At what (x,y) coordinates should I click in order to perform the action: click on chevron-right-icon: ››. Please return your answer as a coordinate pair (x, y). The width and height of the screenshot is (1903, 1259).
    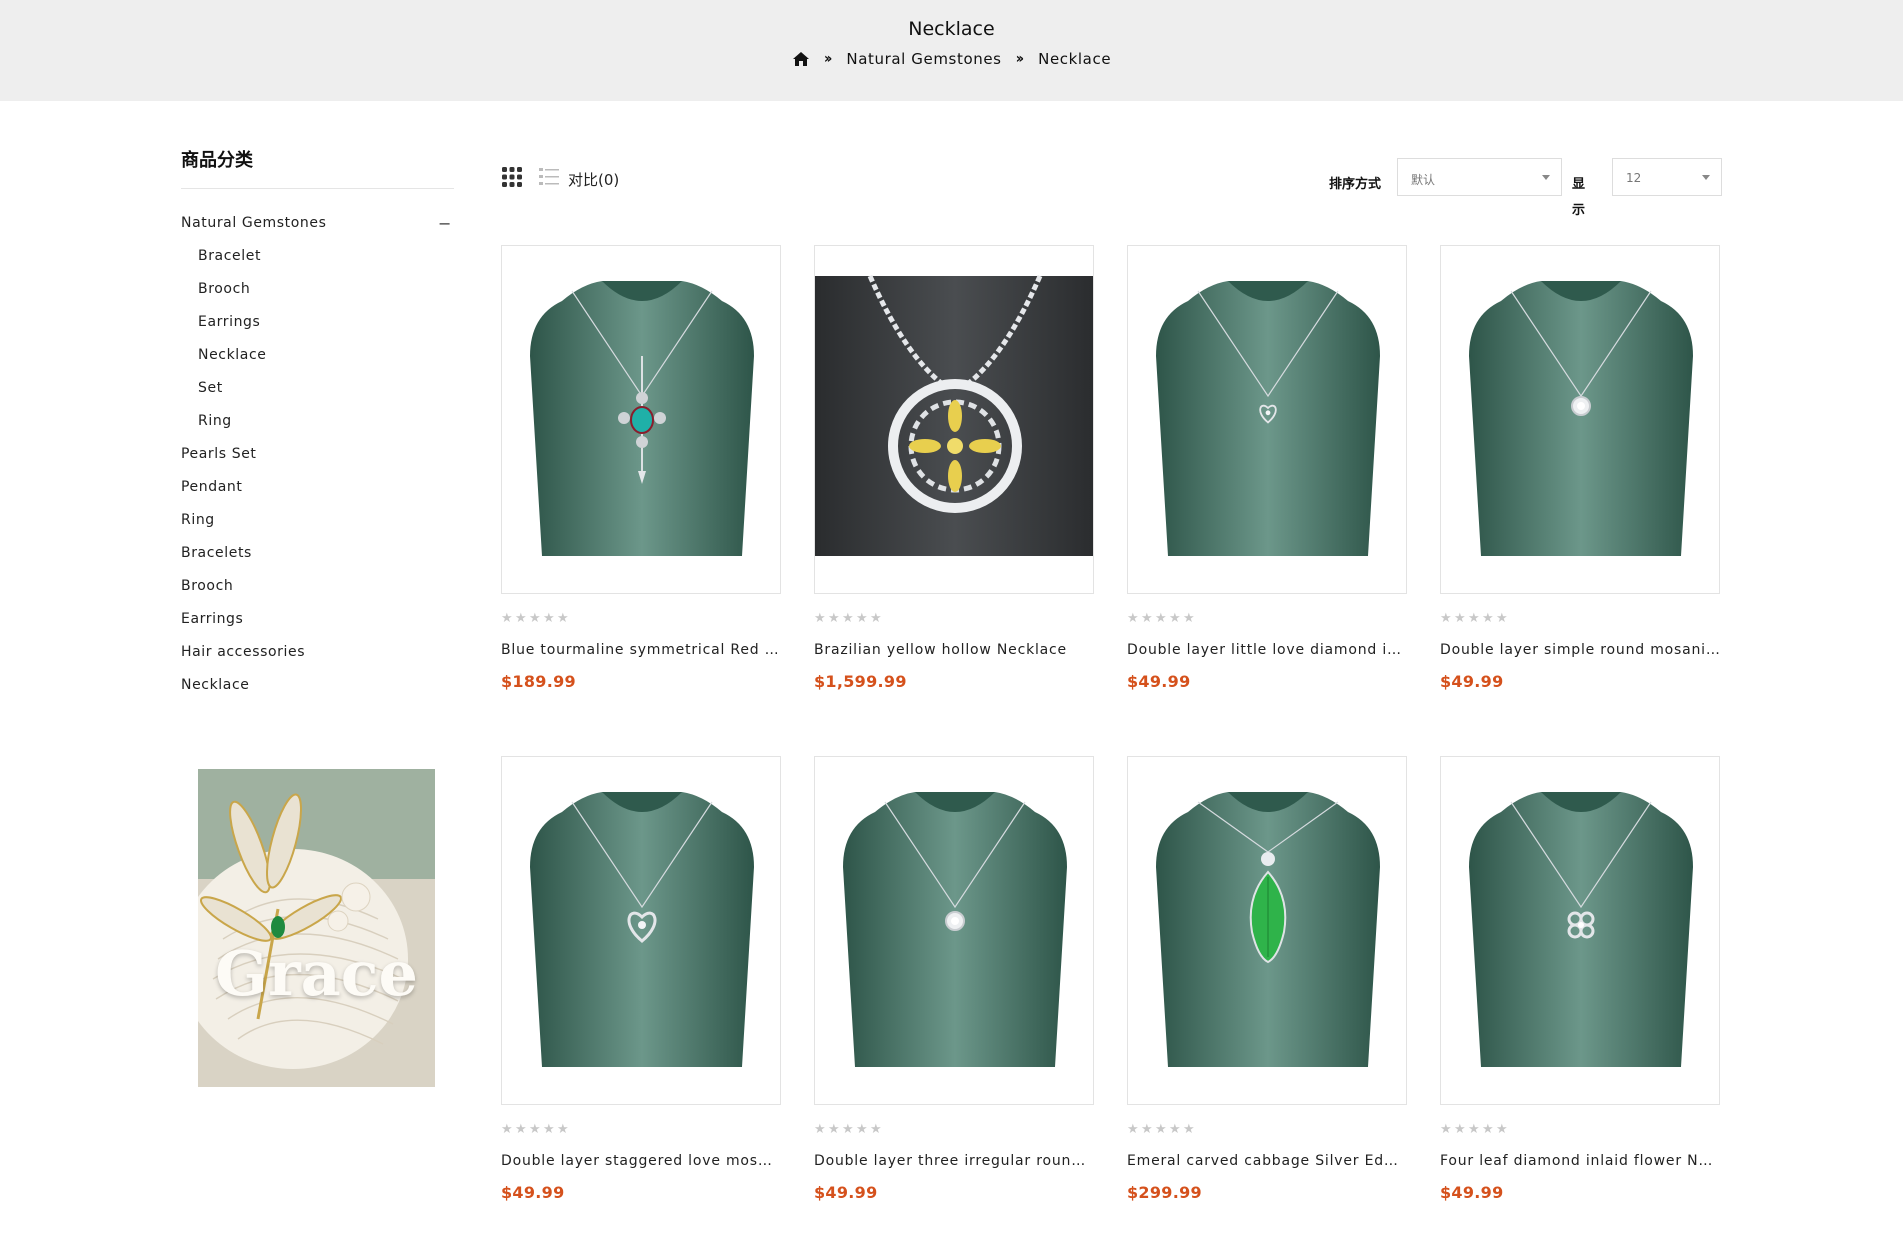
    Looking at the image, I should click on (1019, 59).